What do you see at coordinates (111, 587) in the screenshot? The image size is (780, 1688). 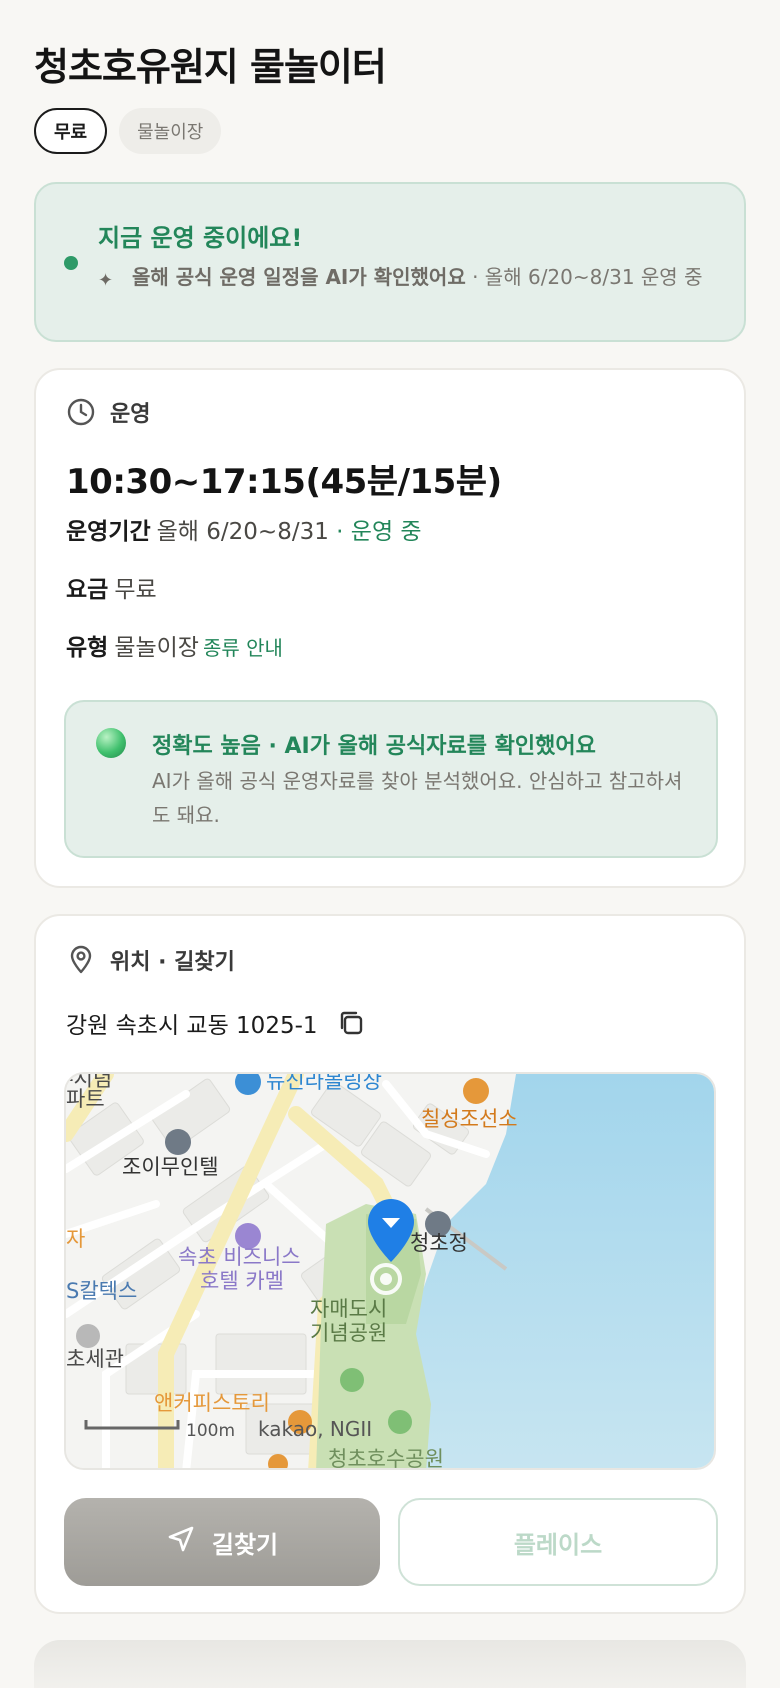 I see `fee-row: 요금 무료` at bounding box center [111, 587].